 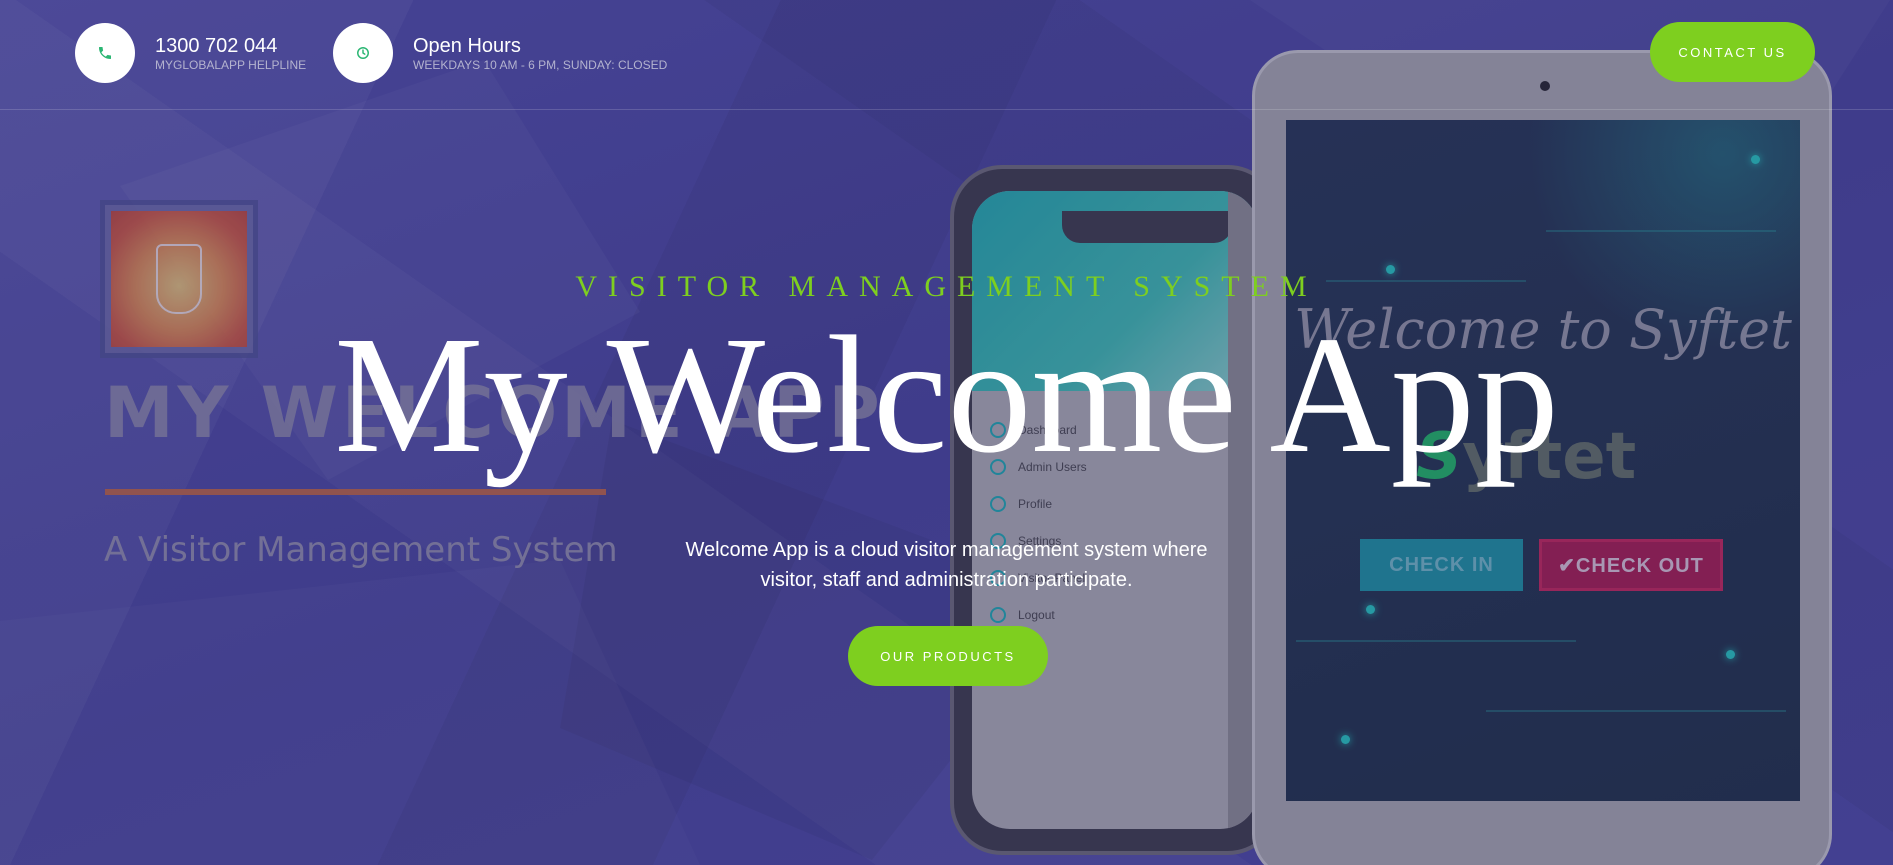 I want to click on helpline-number: 1300 702 044, so click(x=216, y=46).